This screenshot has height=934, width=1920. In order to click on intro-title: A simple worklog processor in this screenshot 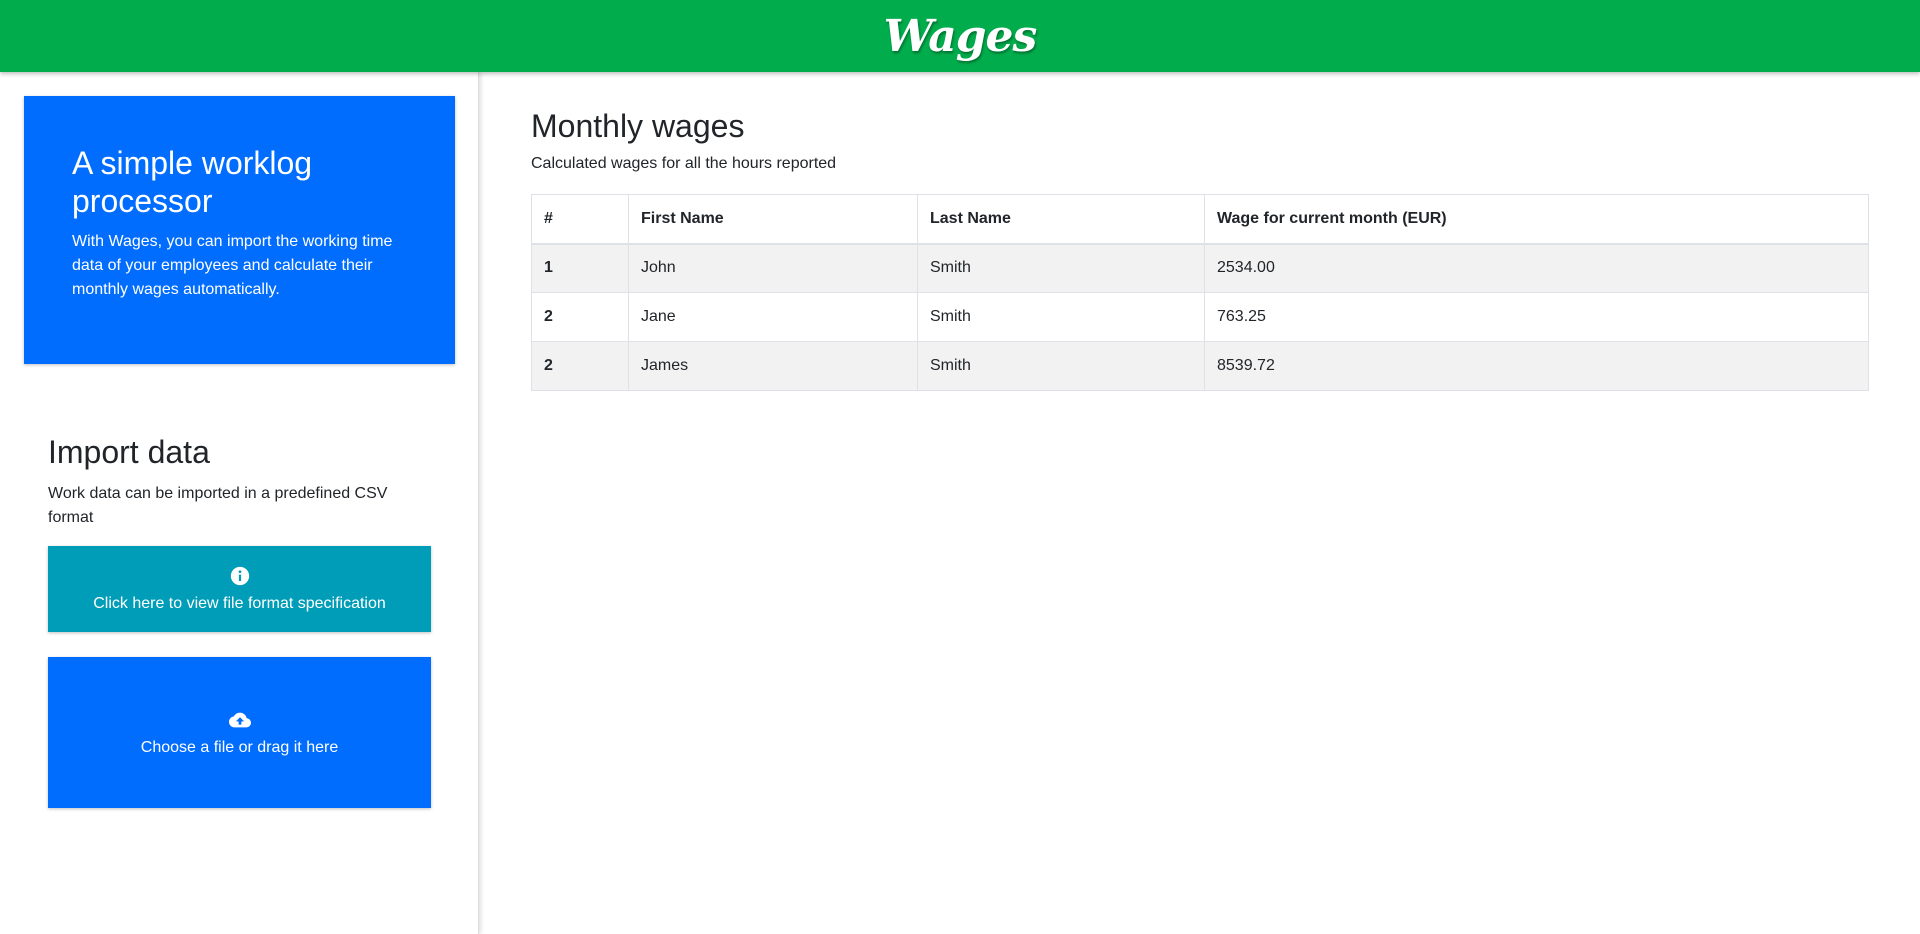, I will do `click(192, 182)`.